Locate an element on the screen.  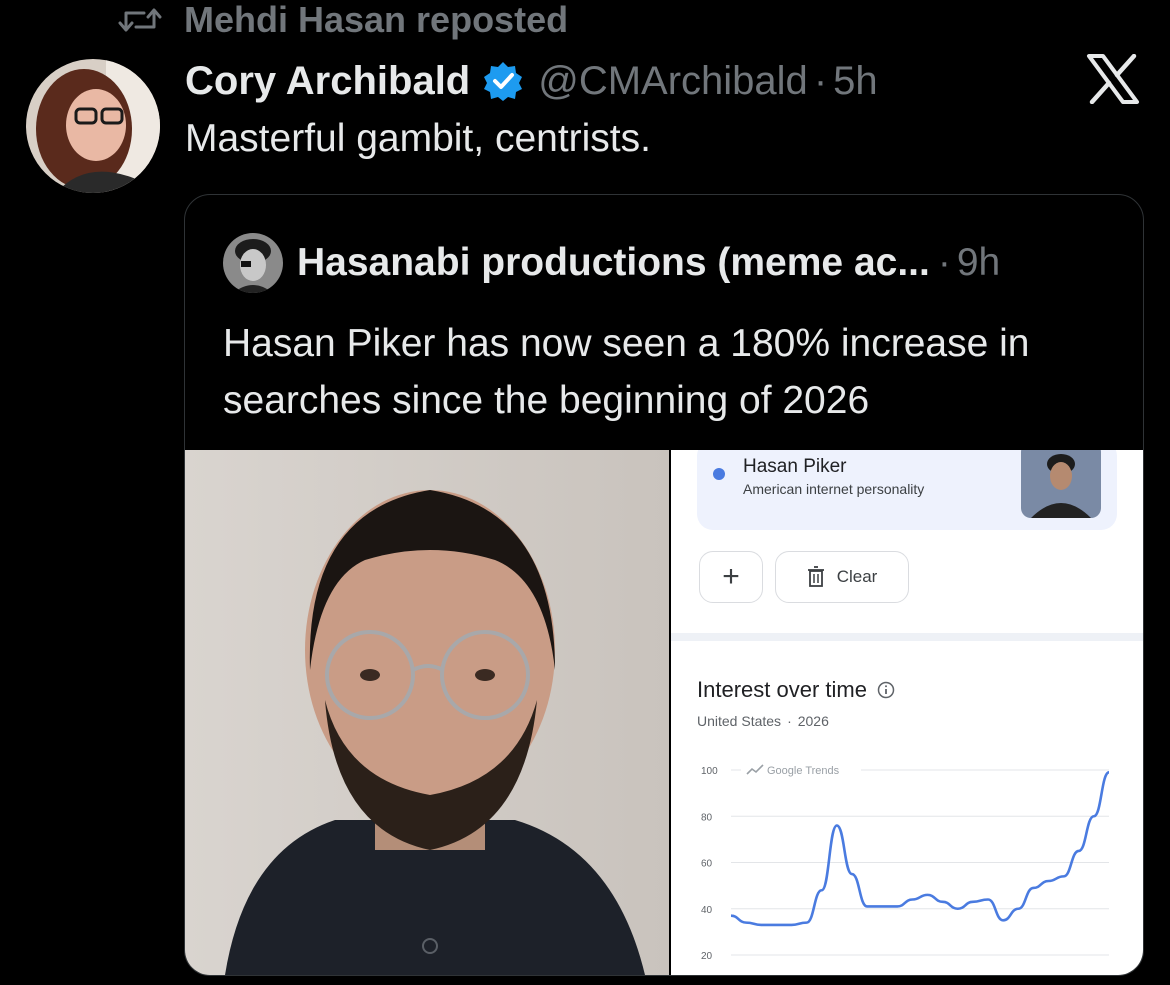
region-label: United States is located at coordinates (739, 721).